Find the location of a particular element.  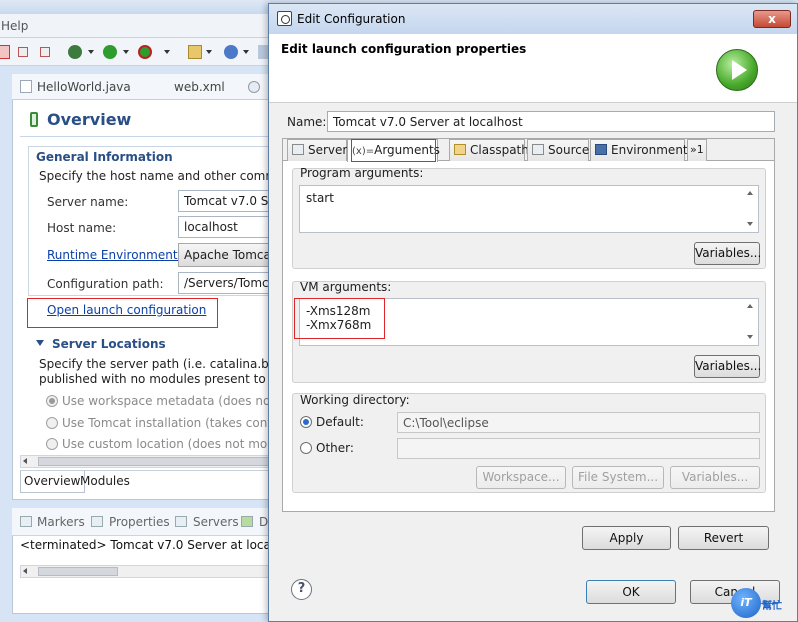

server-tab-icon is located at coordinates (254, 87).